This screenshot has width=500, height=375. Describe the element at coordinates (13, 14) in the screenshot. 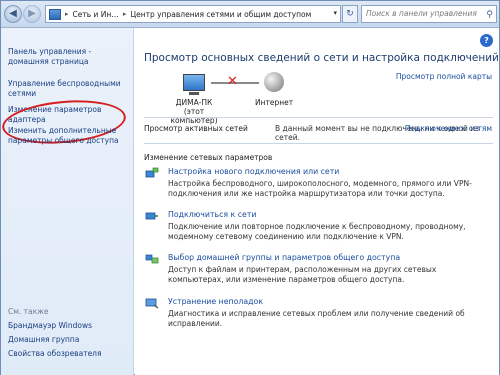

I see `back-button: ◀` at that location.